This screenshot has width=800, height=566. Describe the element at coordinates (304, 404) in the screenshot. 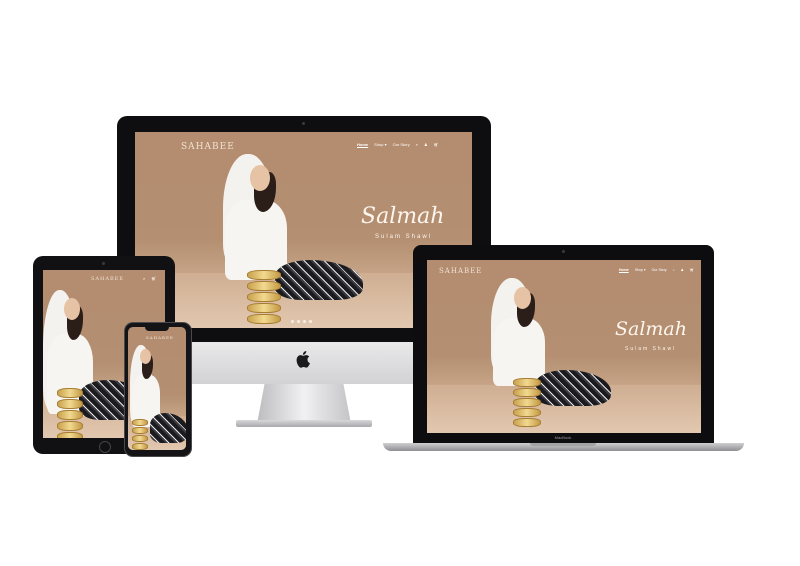

I see `imac-stand` at that location.